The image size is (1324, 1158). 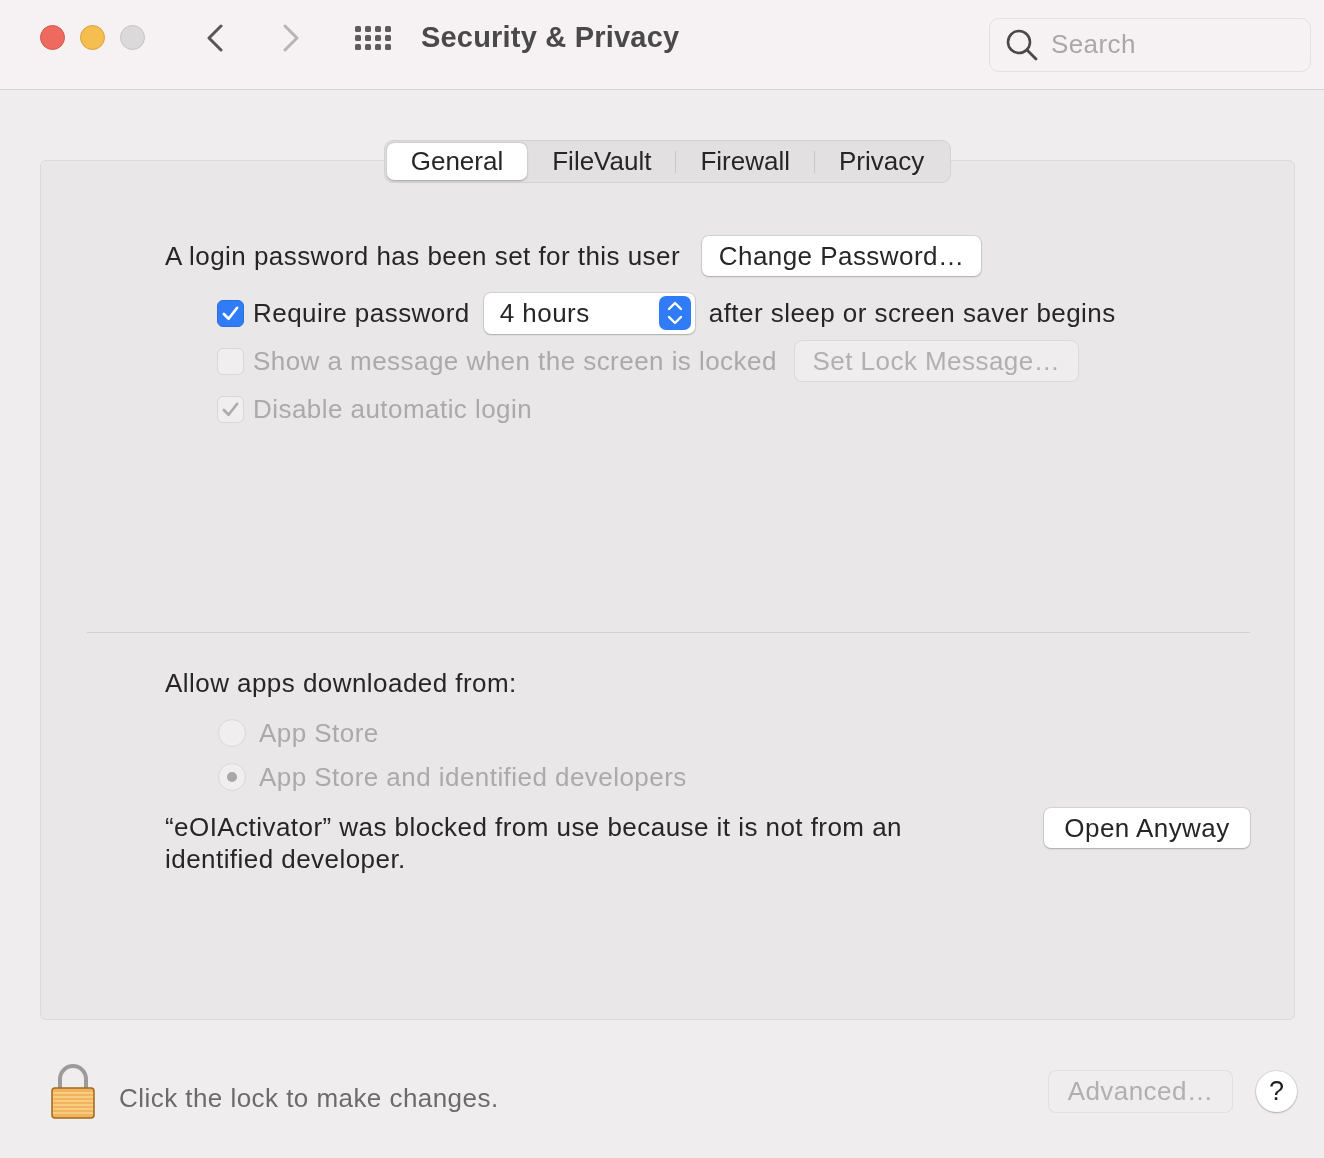 I want to click on option-label: Show a message when the screen is locked, so click(x=515, y=361).